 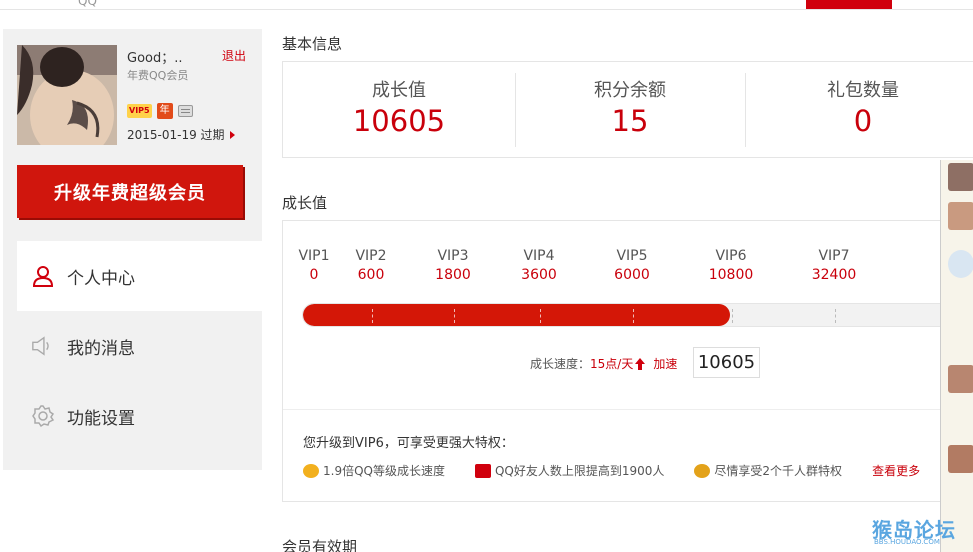 I want to click on level-marker-vip7: VIP7 32400, so click(x=834, y=265).